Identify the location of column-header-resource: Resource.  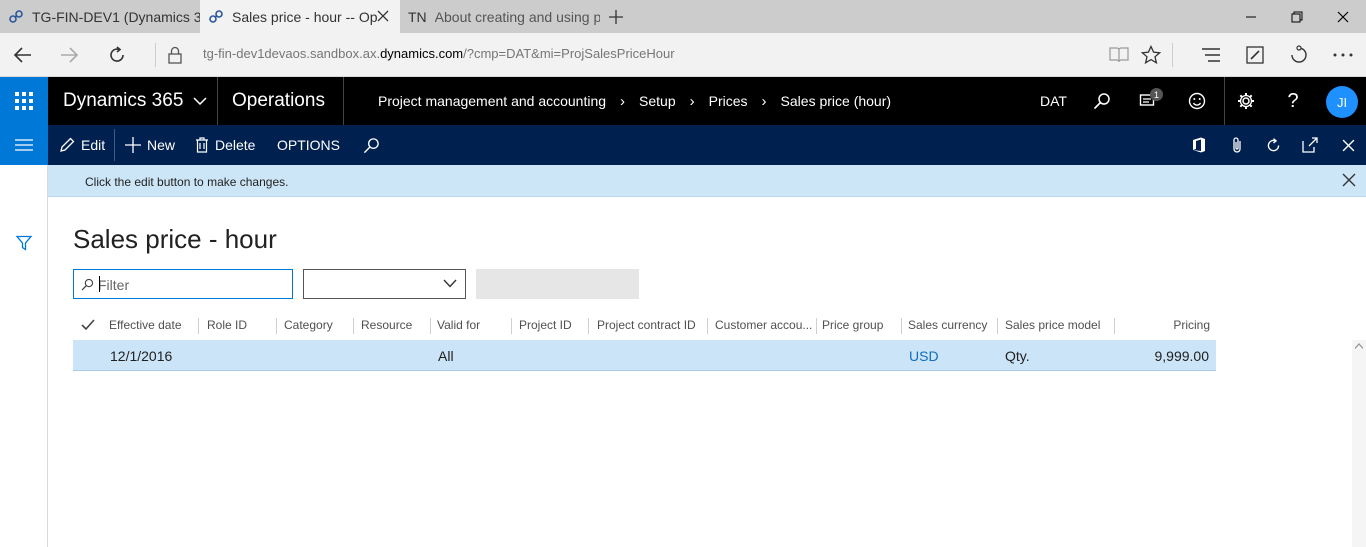
(396, 325).